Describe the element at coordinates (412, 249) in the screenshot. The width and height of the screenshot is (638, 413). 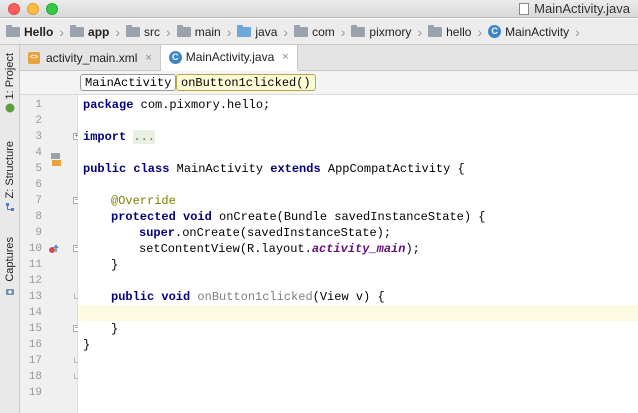
I see `code-token: );` at that location.